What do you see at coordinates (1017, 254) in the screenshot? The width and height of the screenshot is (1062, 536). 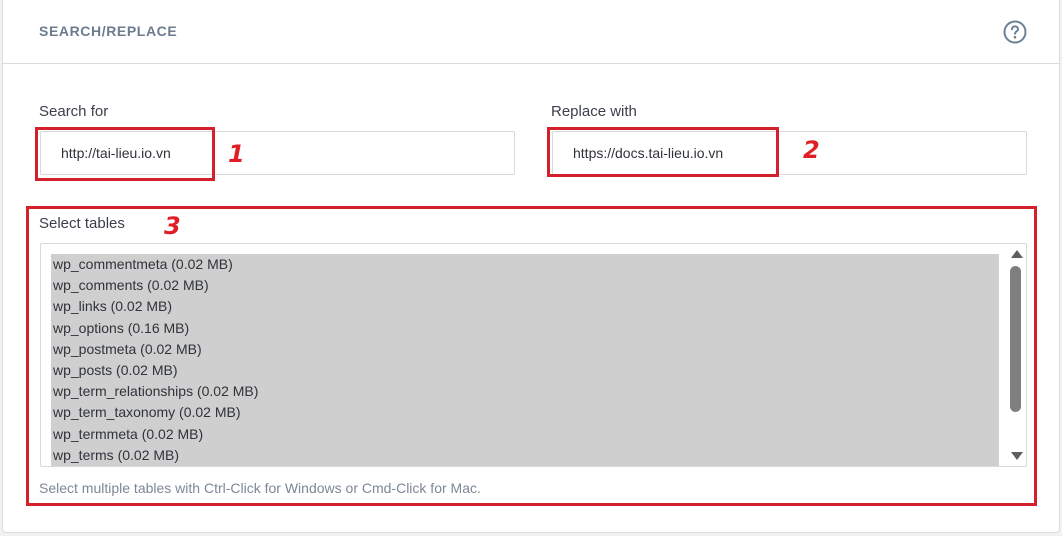 I see `scroll-up-arrow-icon` at bounding box center [1017, 254].